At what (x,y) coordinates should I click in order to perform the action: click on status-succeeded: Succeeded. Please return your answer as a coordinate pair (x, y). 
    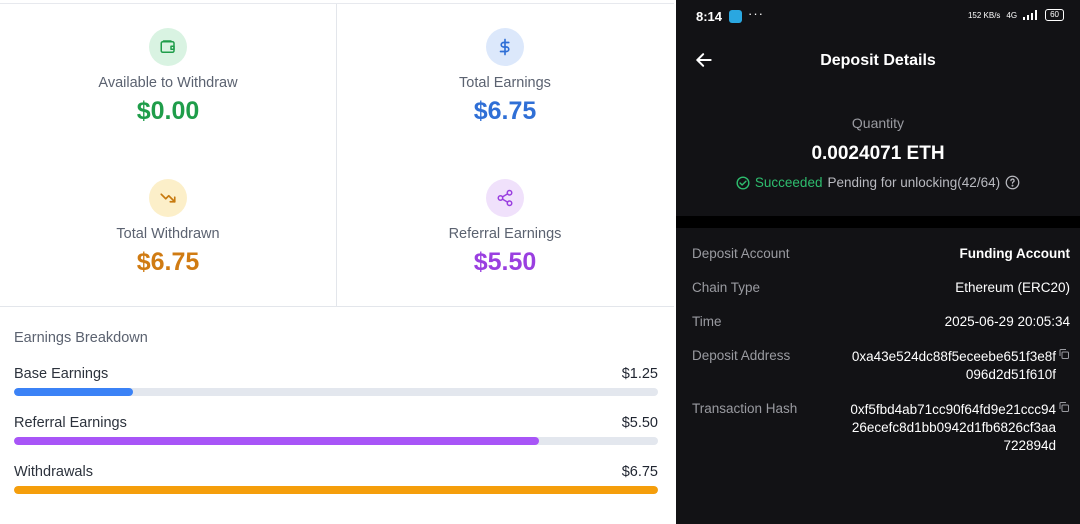
    Looking at the image, I should click on (788, 182).